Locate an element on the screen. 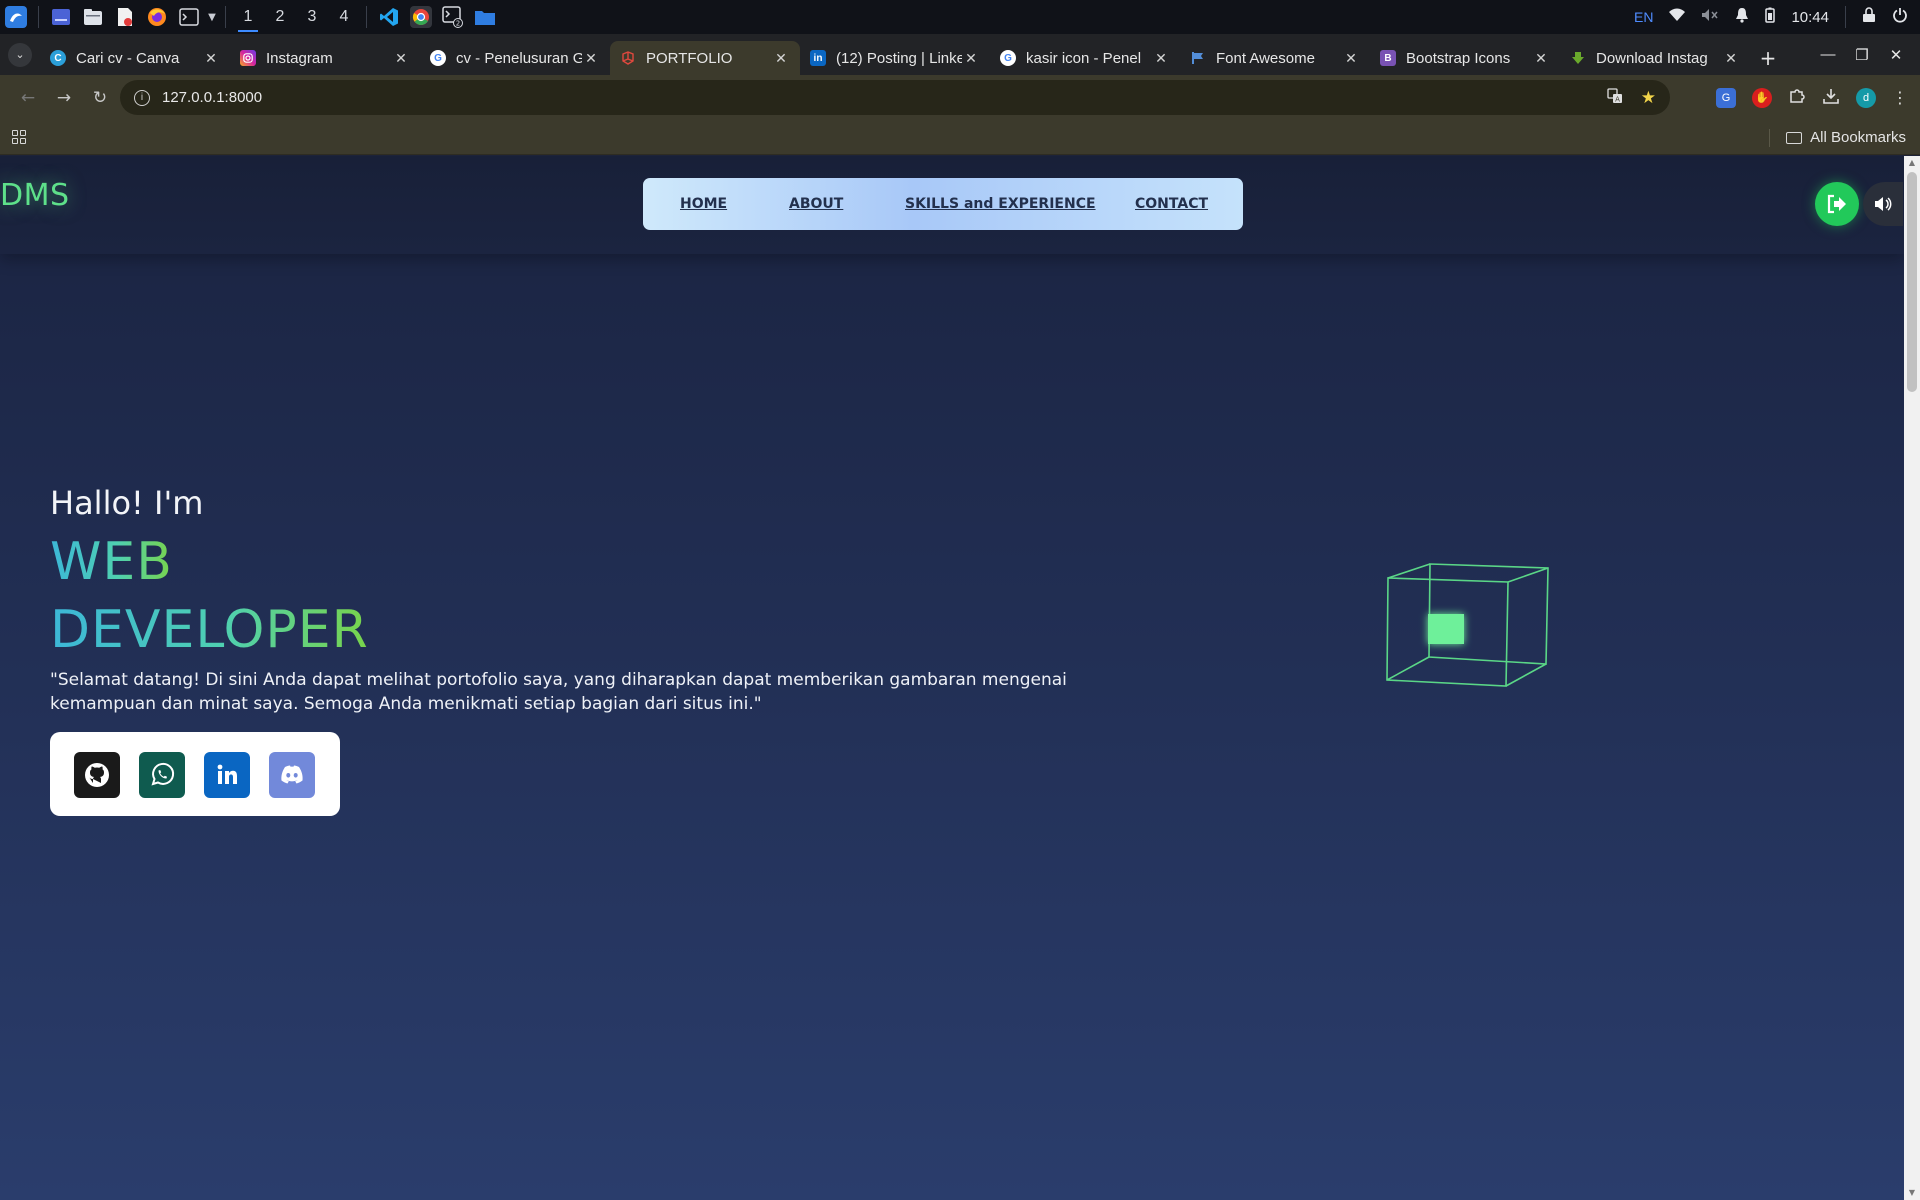 The image size is (1920, 1200). logout-button is located at coordinates (1837, 204).